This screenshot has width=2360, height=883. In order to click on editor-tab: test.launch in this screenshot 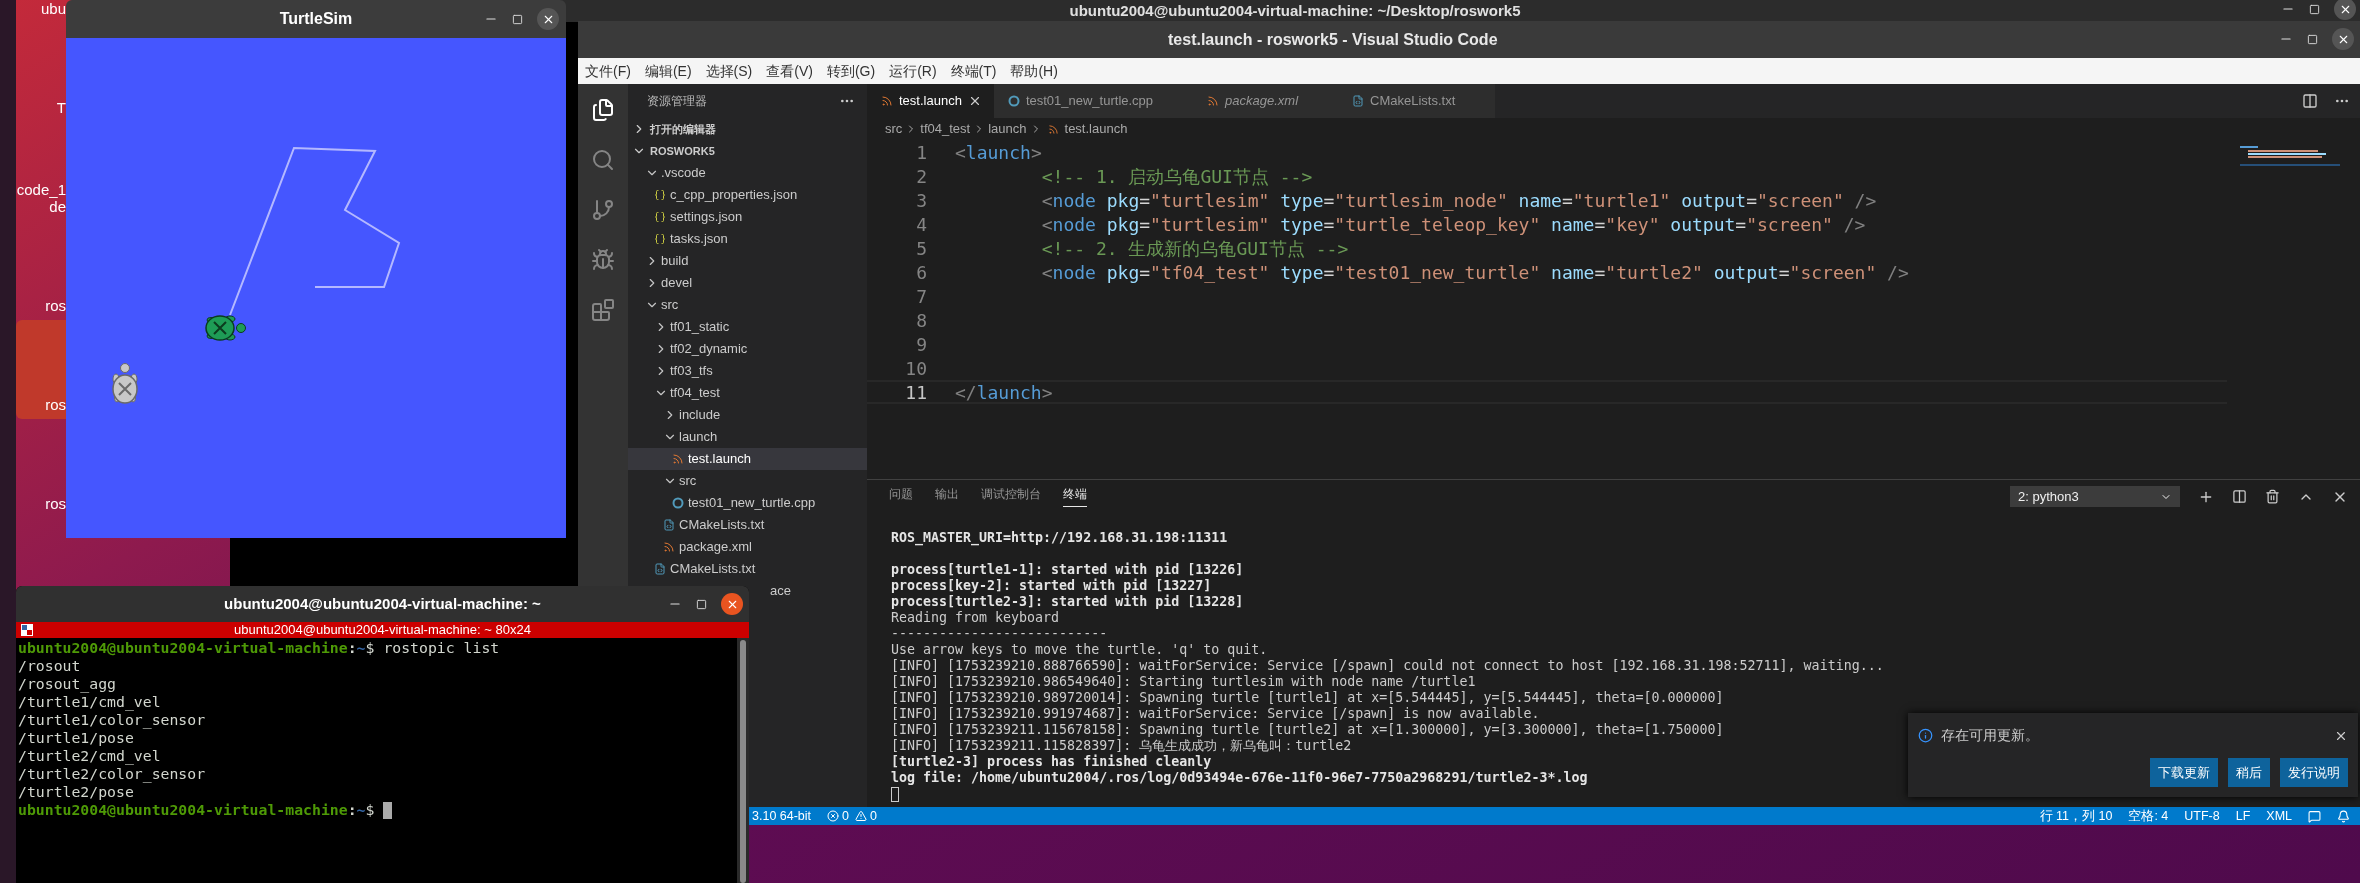, I will do `click(930, 101)`.